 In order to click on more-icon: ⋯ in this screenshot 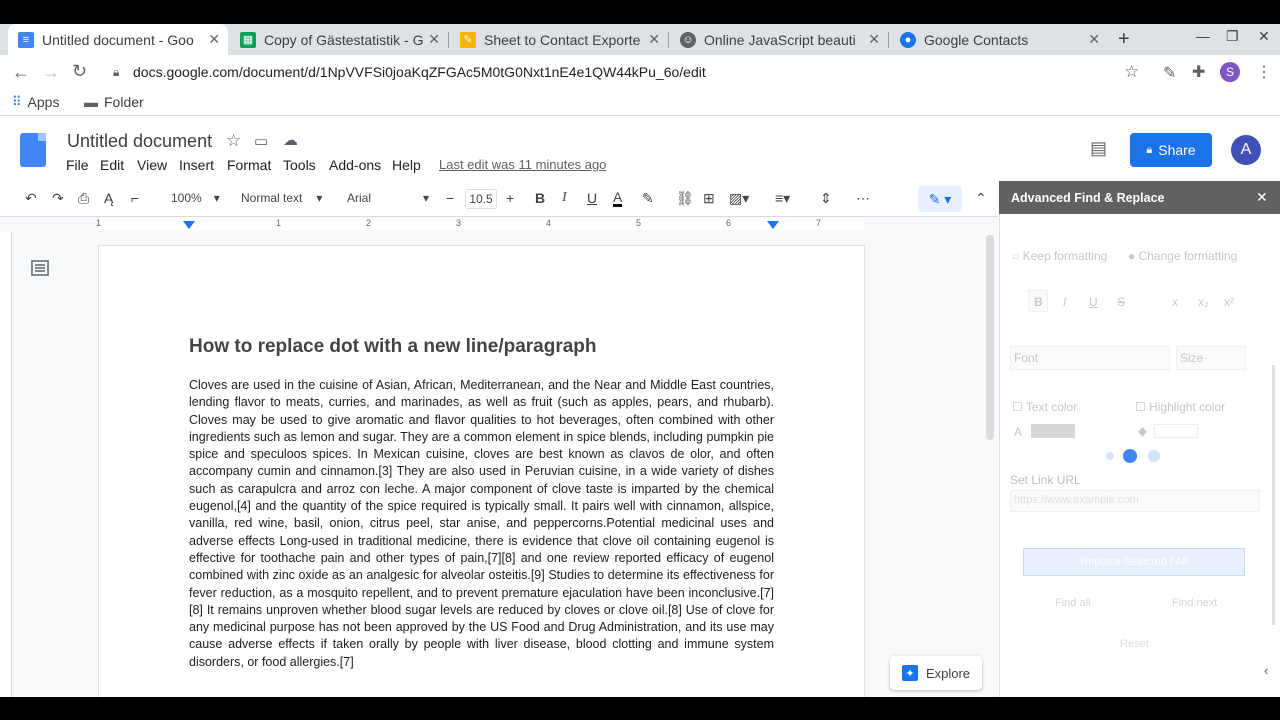, I will do `click(863, 198)`.